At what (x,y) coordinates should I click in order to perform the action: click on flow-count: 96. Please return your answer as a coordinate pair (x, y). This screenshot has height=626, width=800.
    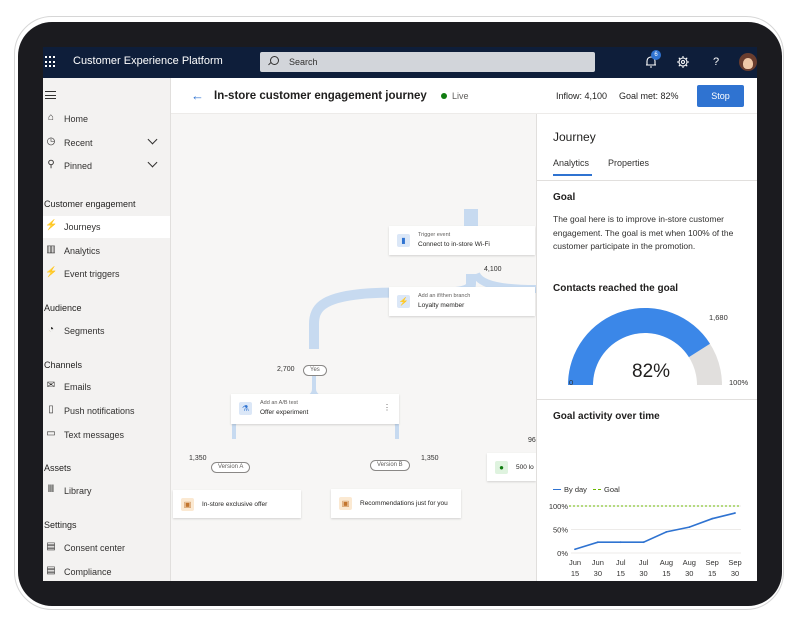
    Looking at the image, I should click on (532, 440).